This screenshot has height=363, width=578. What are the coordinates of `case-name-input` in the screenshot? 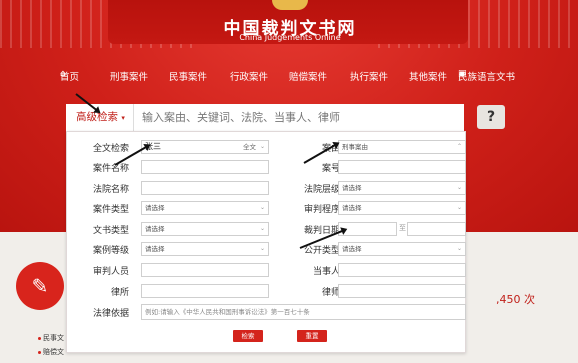 It's located at (205, 167).